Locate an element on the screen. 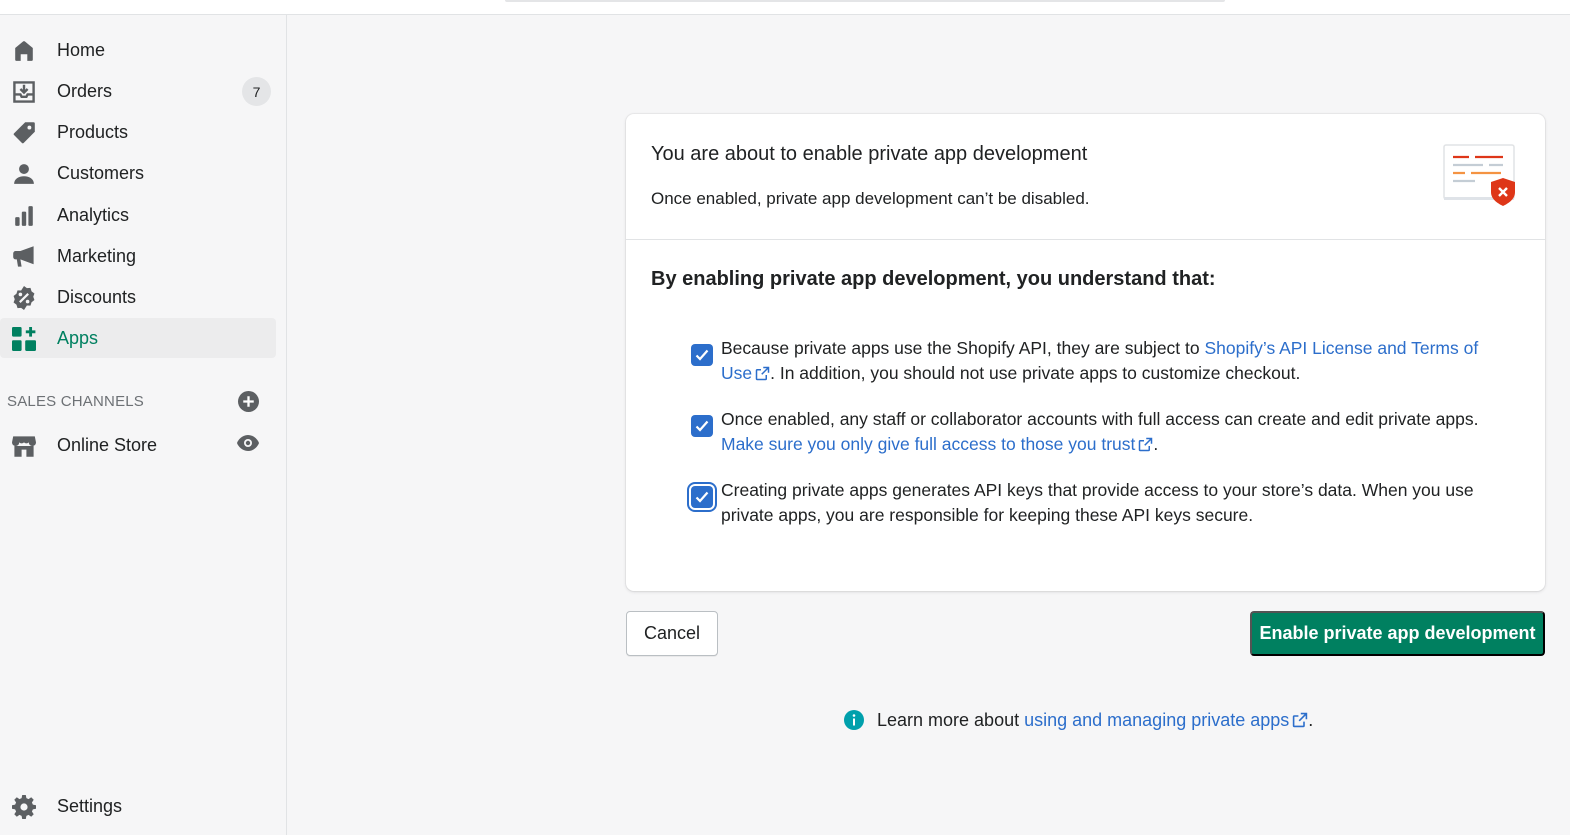  footer-period: . is located at coordinates (1311, 719).